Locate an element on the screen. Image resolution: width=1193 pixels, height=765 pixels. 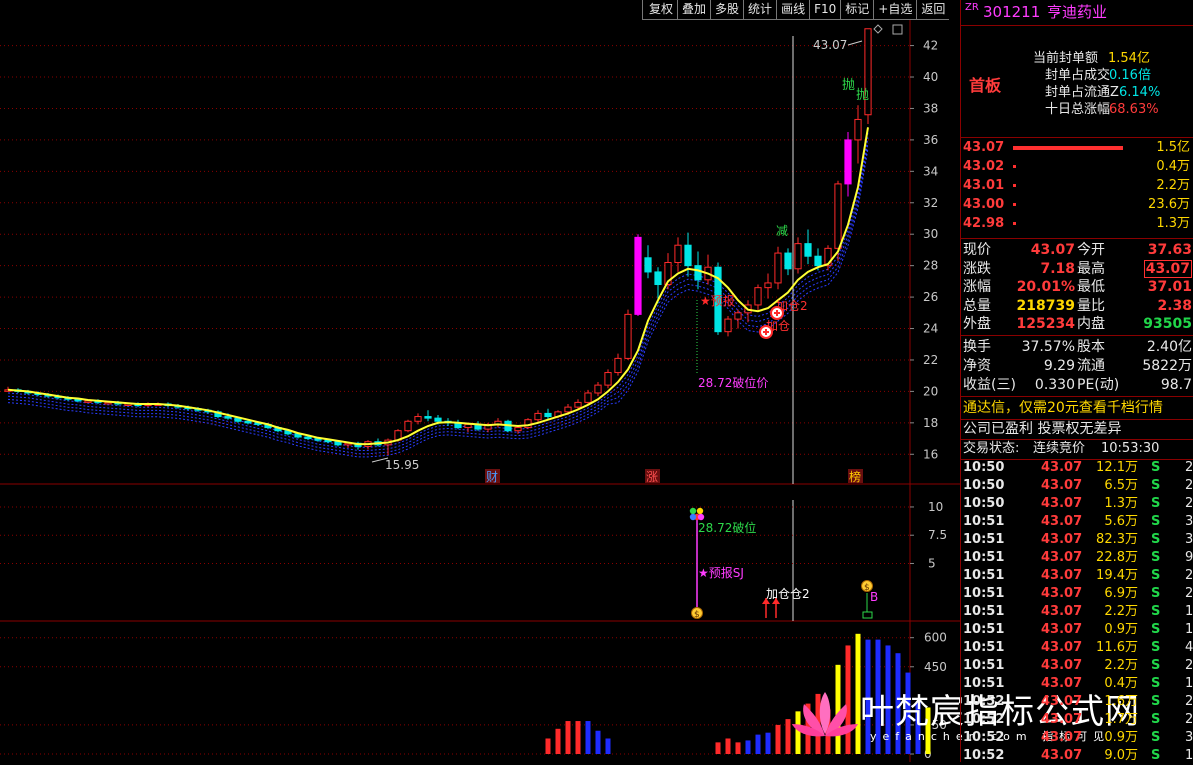
order-price: 42.98 is located at coordinates (984, 223).